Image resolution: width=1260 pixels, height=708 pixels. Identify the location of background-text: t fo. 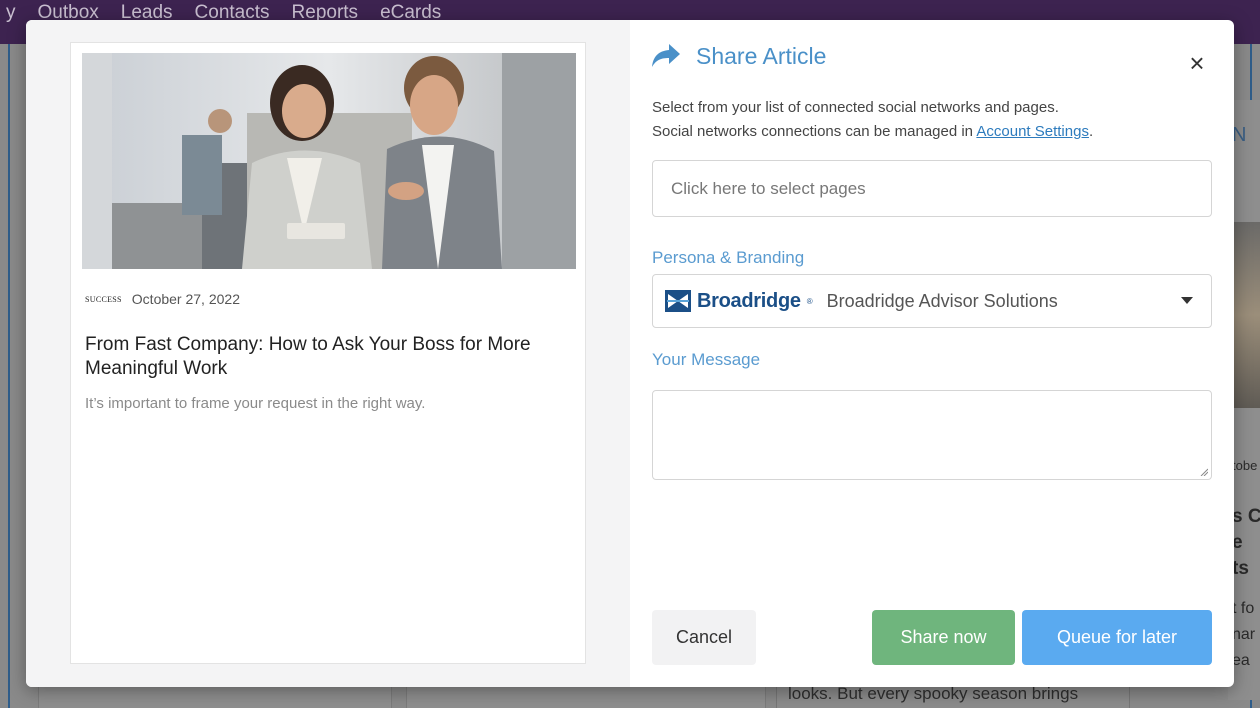
(1243, 608).